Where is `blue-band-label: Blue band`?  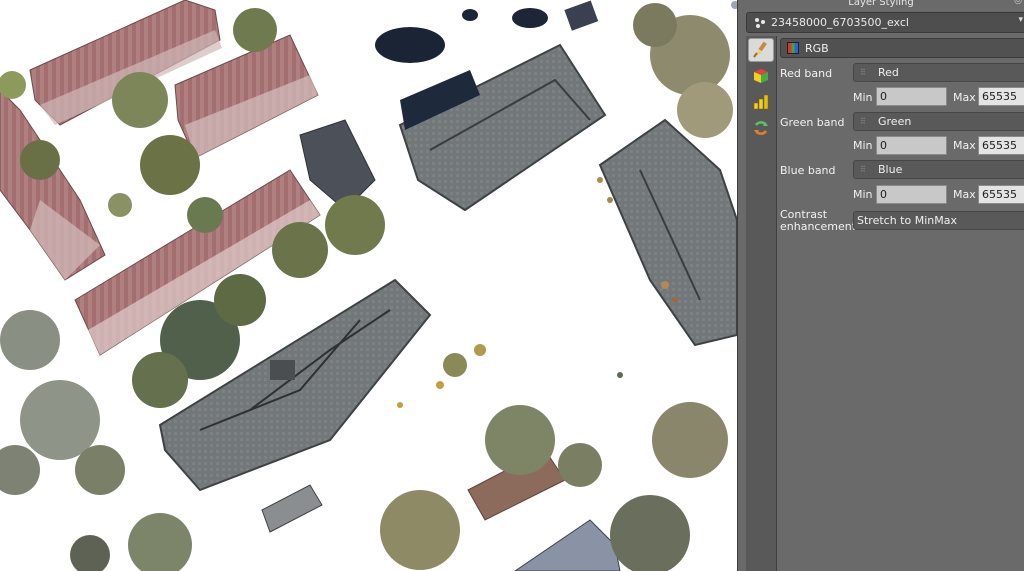 blue-band-label: Blue band is located at coordinates (808, 170).